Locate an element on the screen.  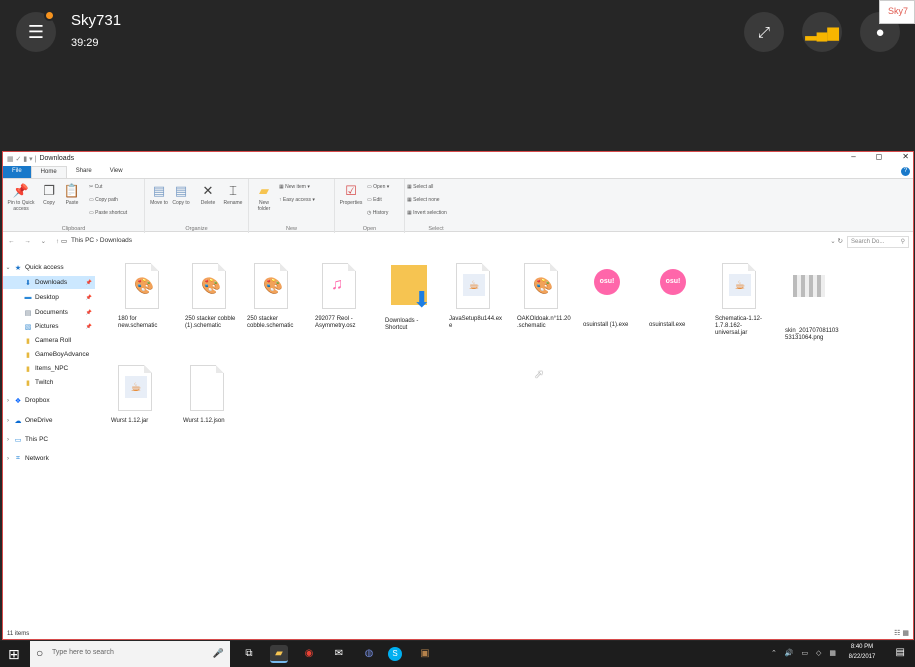
file-tile: 🎨 250 stacker cobble (1).schematic is located at coordinates (209, 295).